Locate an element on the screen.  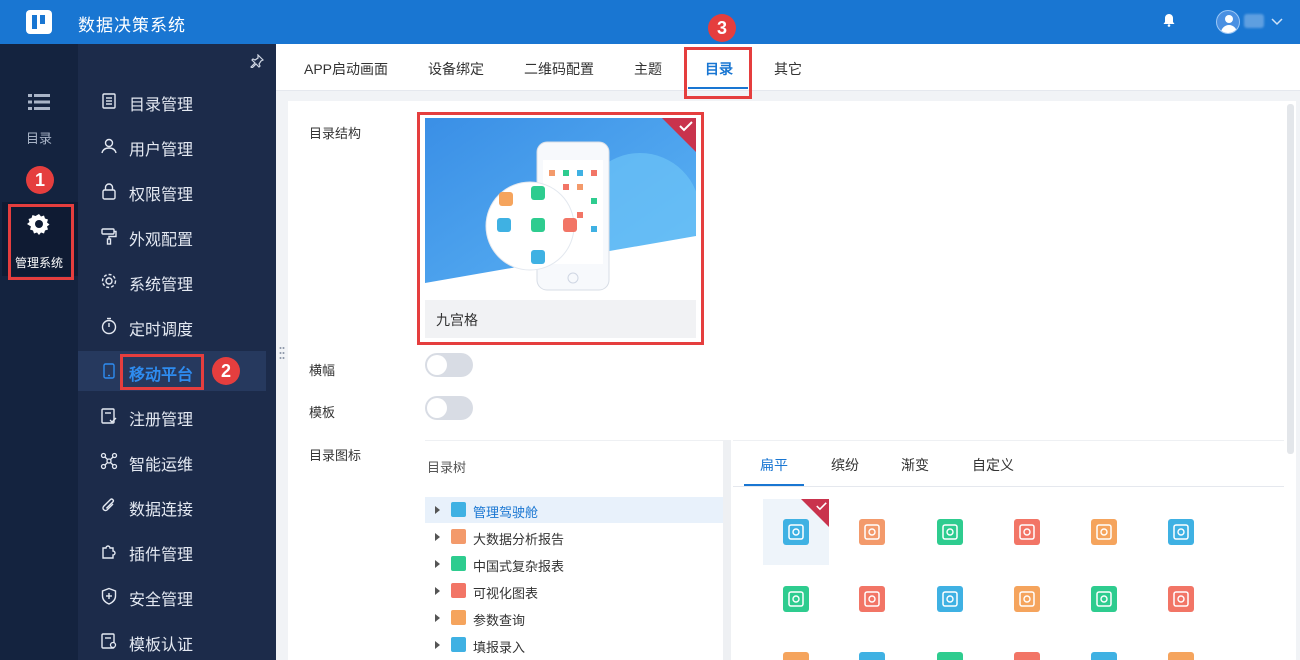
image-frame-icon is located at coordinates (872, 532).